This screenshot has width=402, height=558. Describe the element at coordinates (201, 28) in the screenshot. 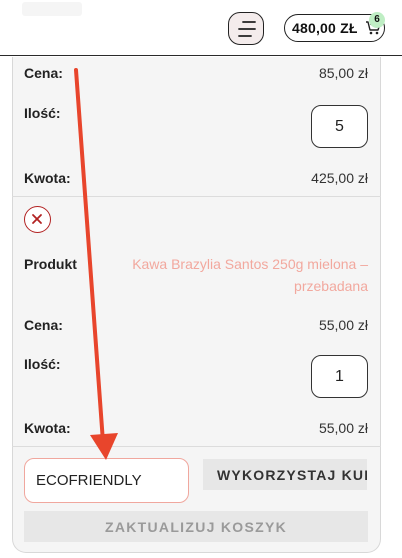

I see `site-header: 480,00 ZŁ 6` at that location.